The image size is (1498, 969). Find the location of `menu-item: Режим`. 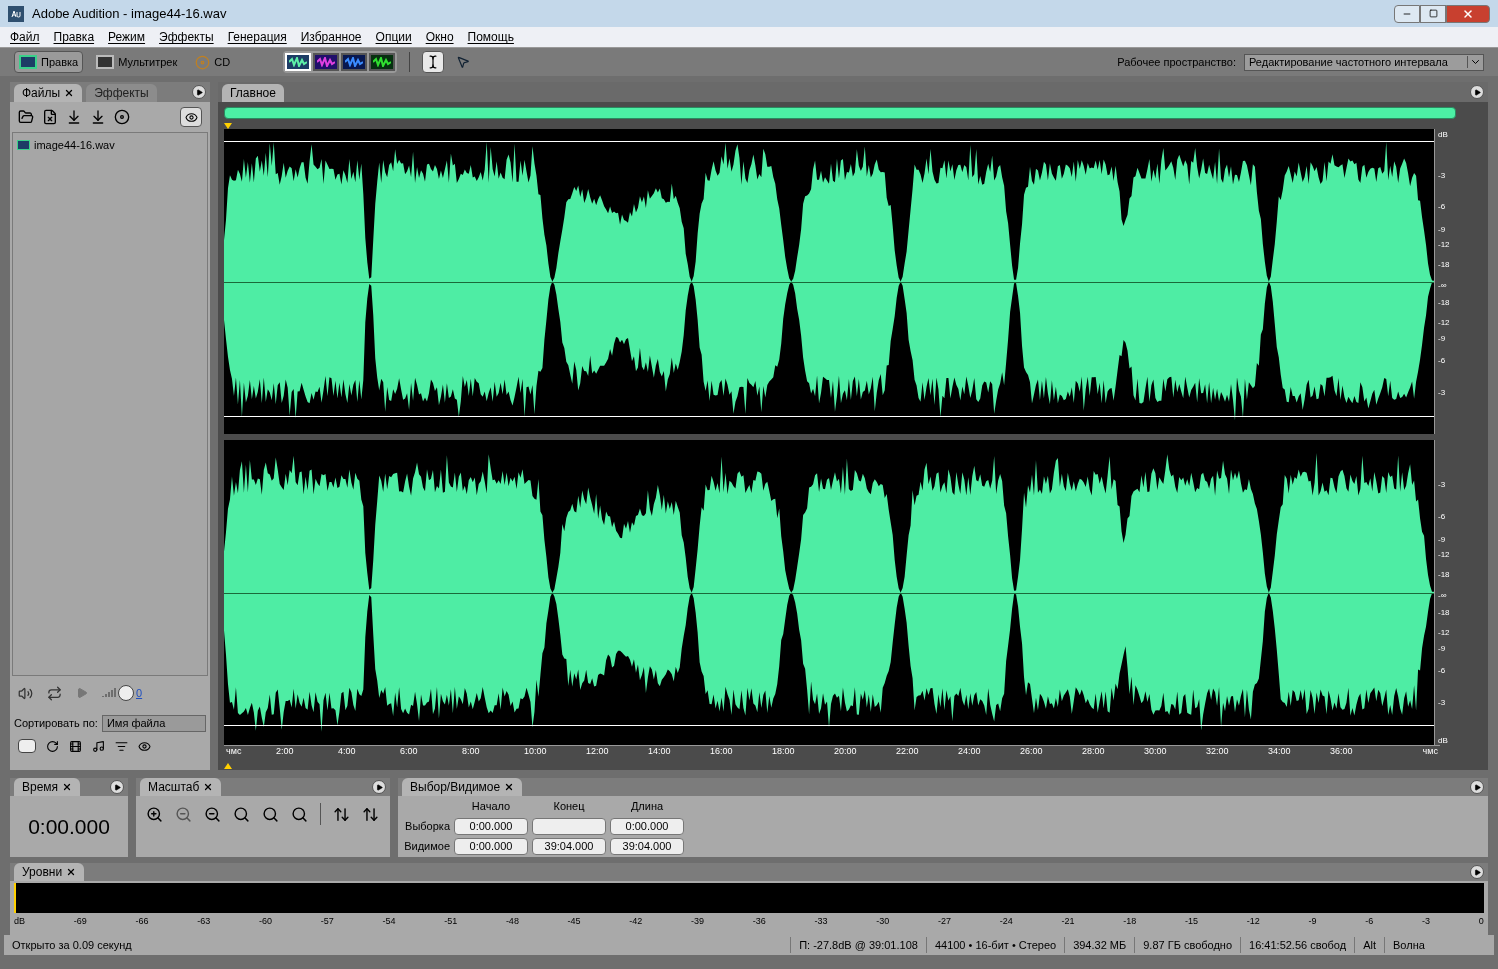

menu-item: Режим is located at coordinates (127, 37).